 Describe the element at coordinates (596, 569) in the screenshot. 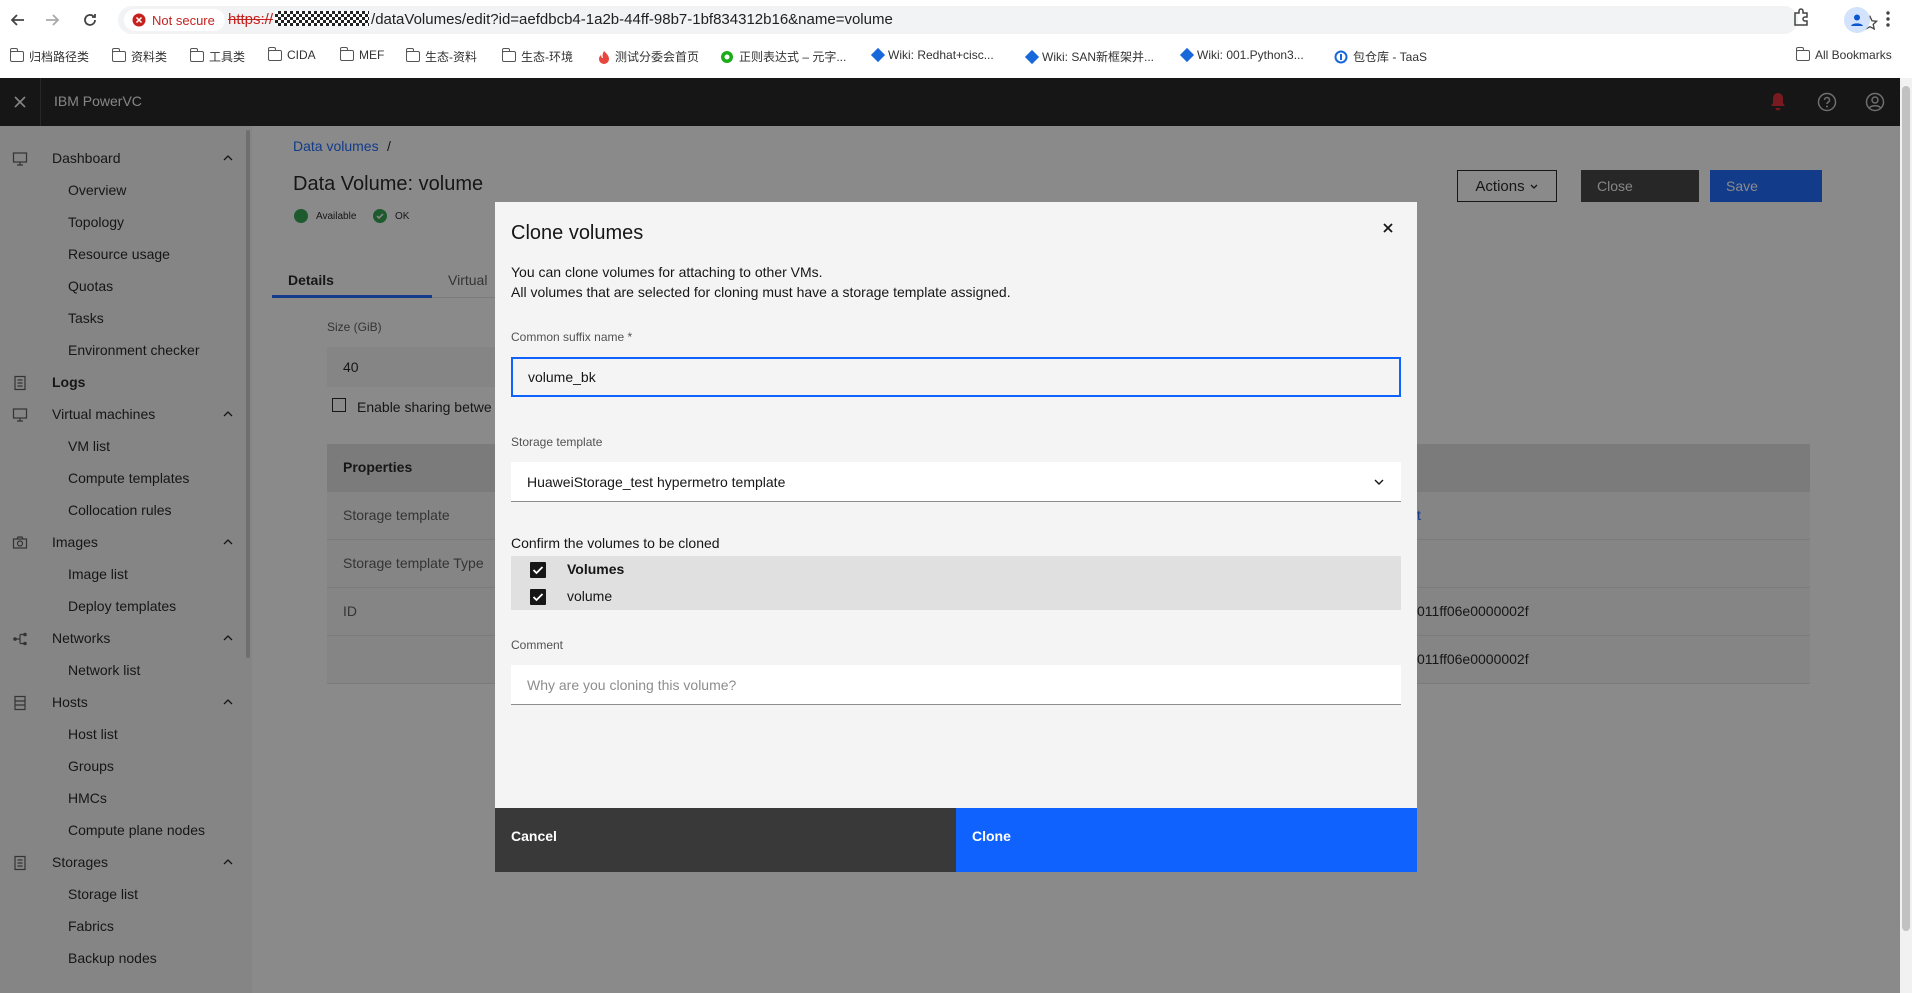

I see `volumes-header: Volumes` at that location.